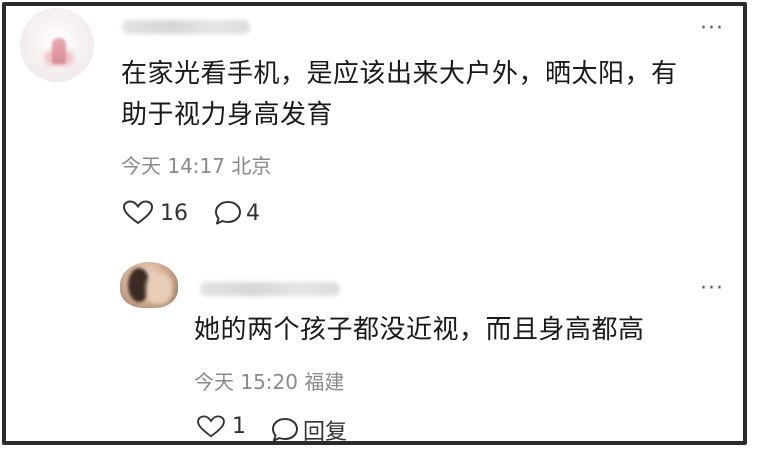  What do you see at coordinates (173, 166) in the screenshot?
I see `comment-time: 今天 14:17` at bounding box center [173, 166].